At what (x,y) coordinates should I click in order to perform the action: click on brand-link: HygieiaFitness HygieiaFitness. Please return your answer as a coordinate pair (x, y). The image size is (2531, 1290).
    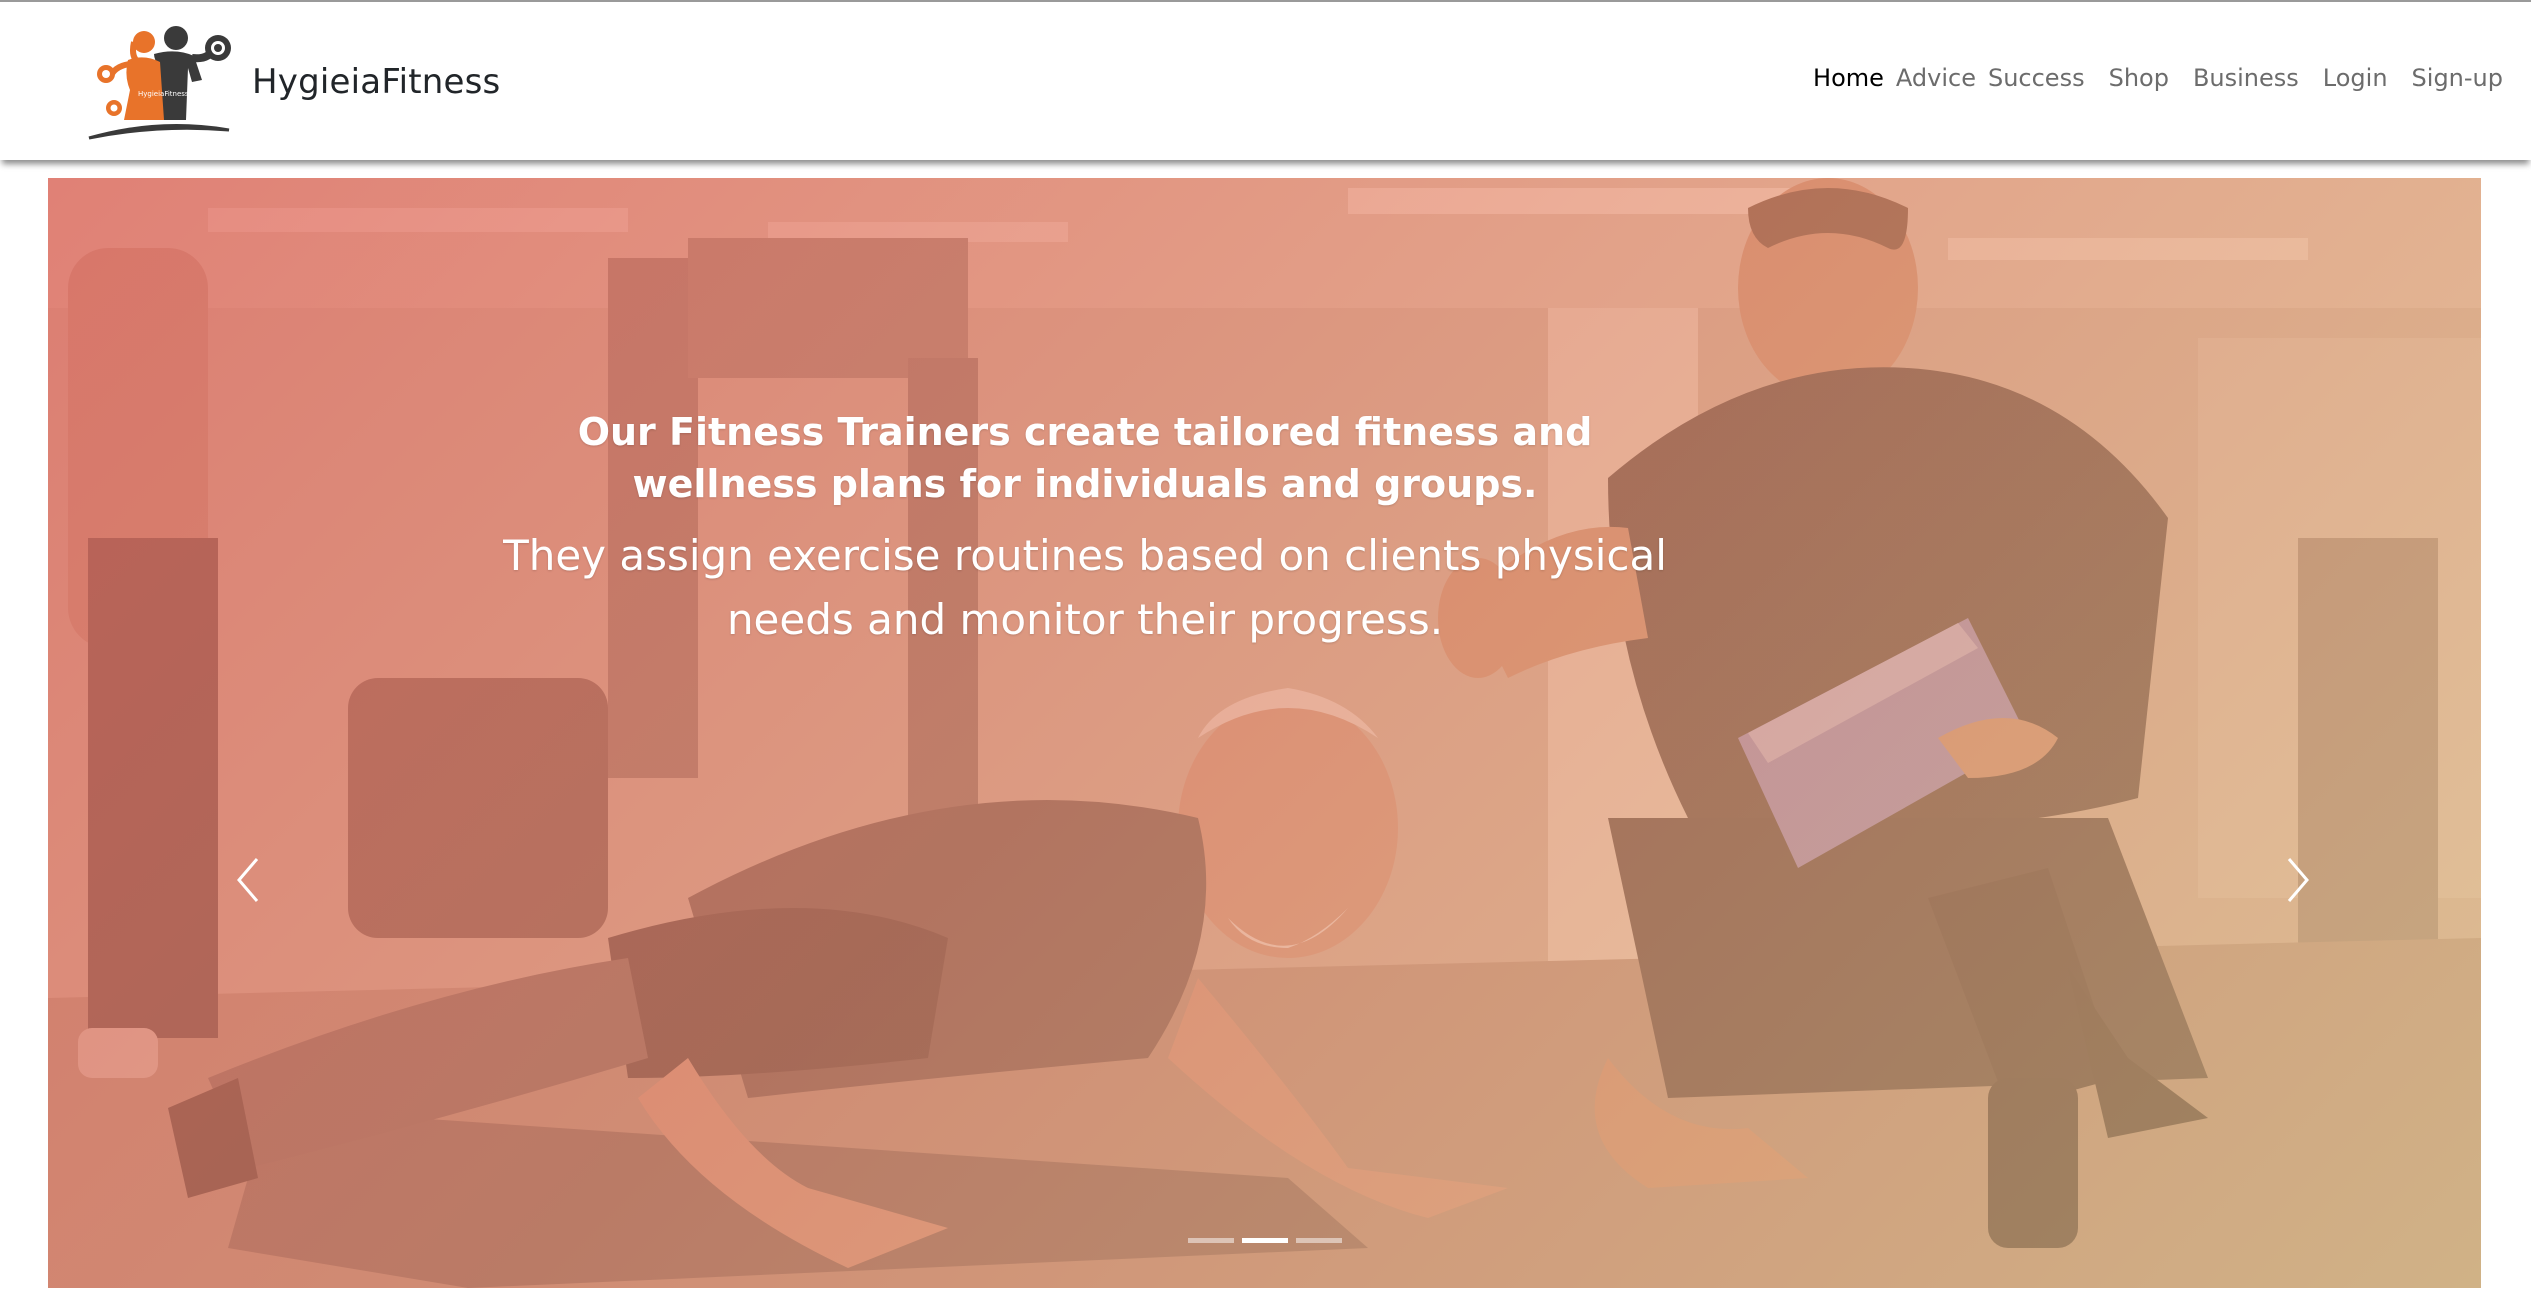
    Looking at the image, I should click on (292, 82).